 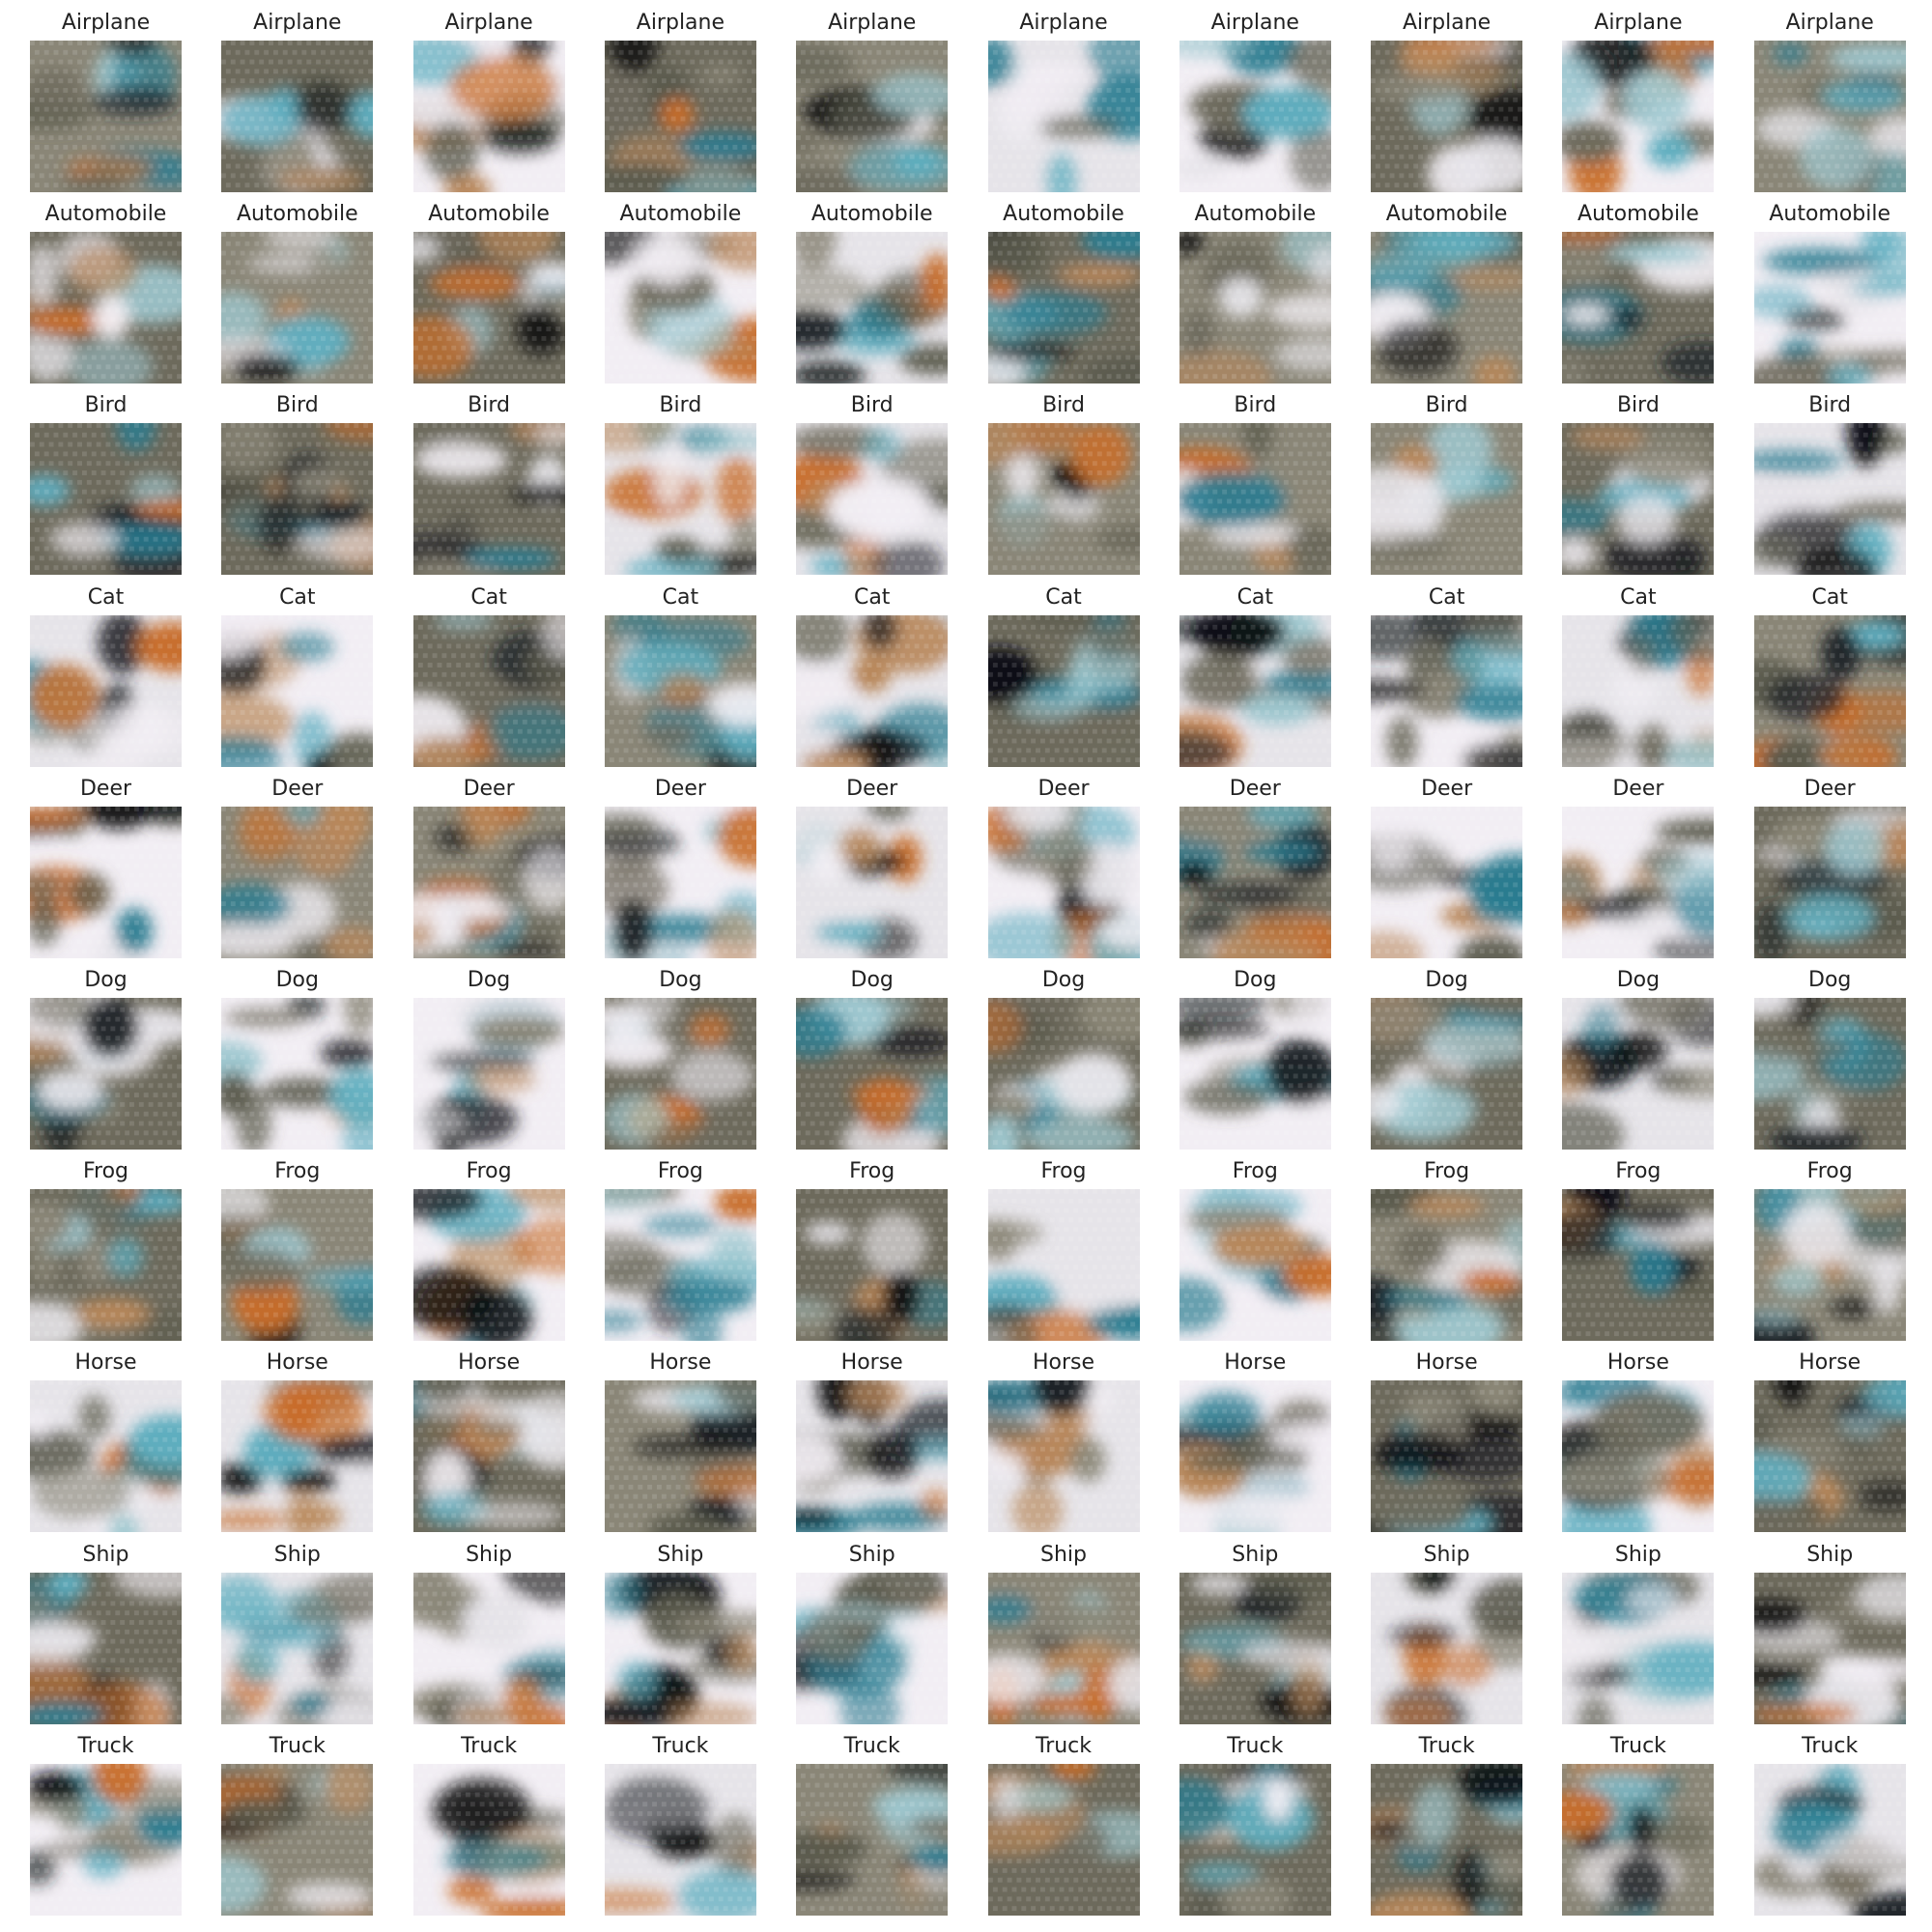 I want to click on sample-cell: Horse, so click(x=488, y=1436).